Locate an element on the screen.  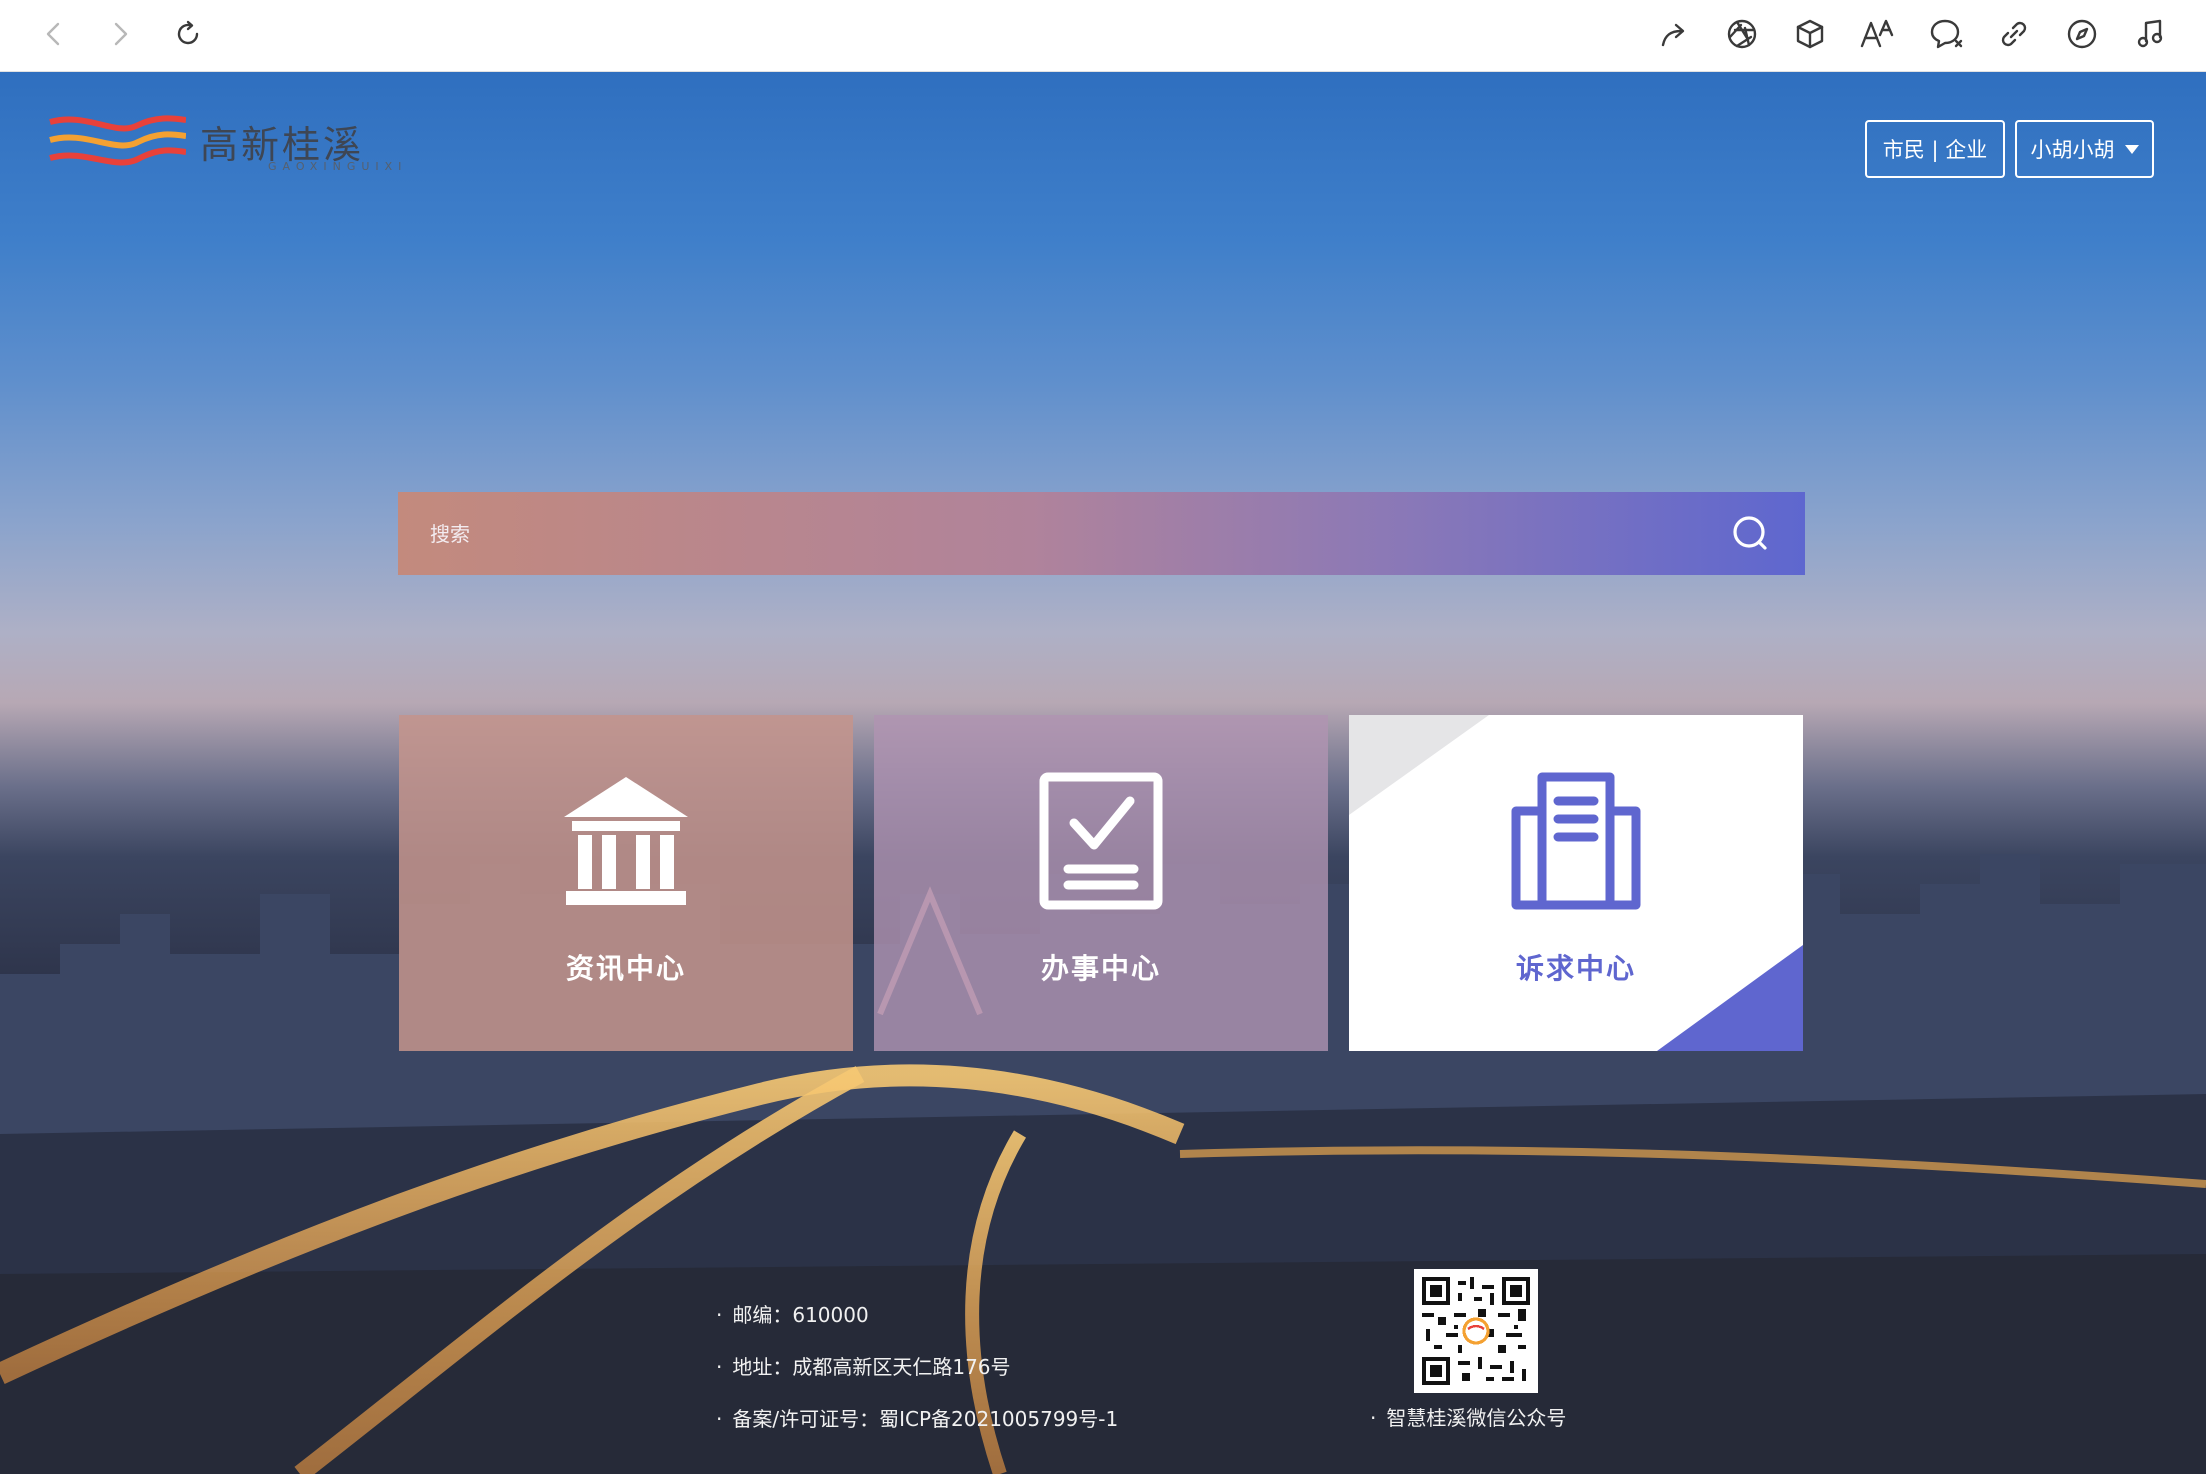
site-logo: 高新桂溪 GAOXINGUIXI is located at coordinates (226, 143).